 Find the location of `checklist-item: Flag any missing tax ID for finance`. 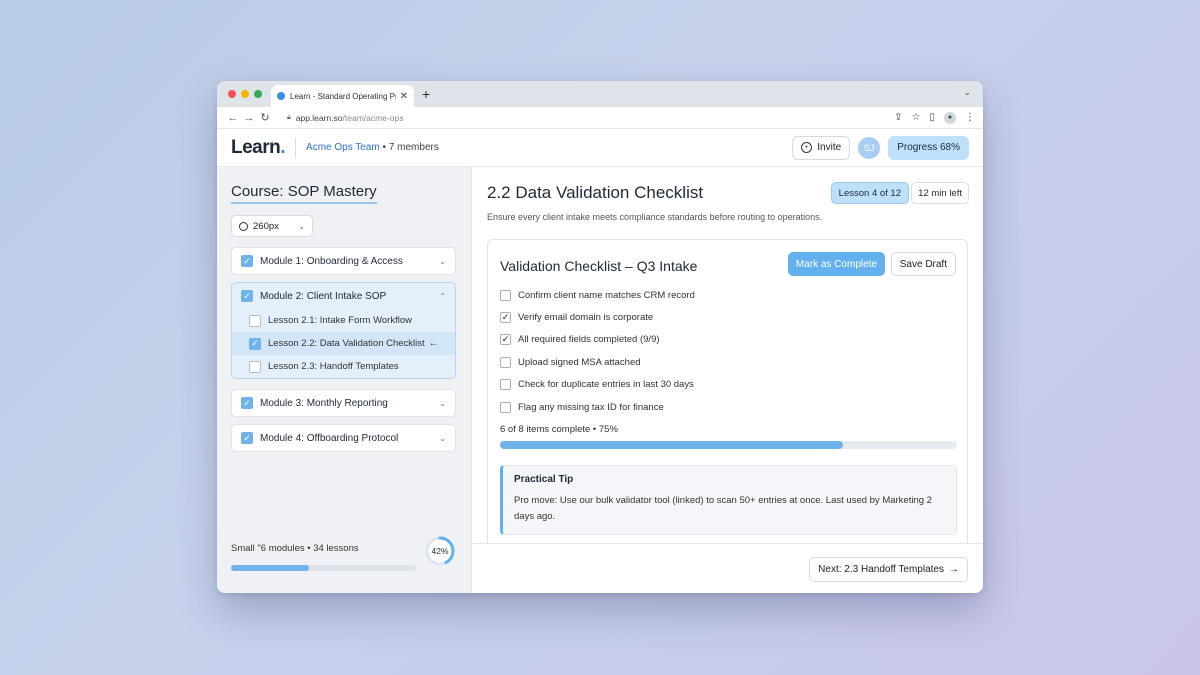

checklist-item: Flag any missing tax ID for finance is located at coordinates (597, 407).